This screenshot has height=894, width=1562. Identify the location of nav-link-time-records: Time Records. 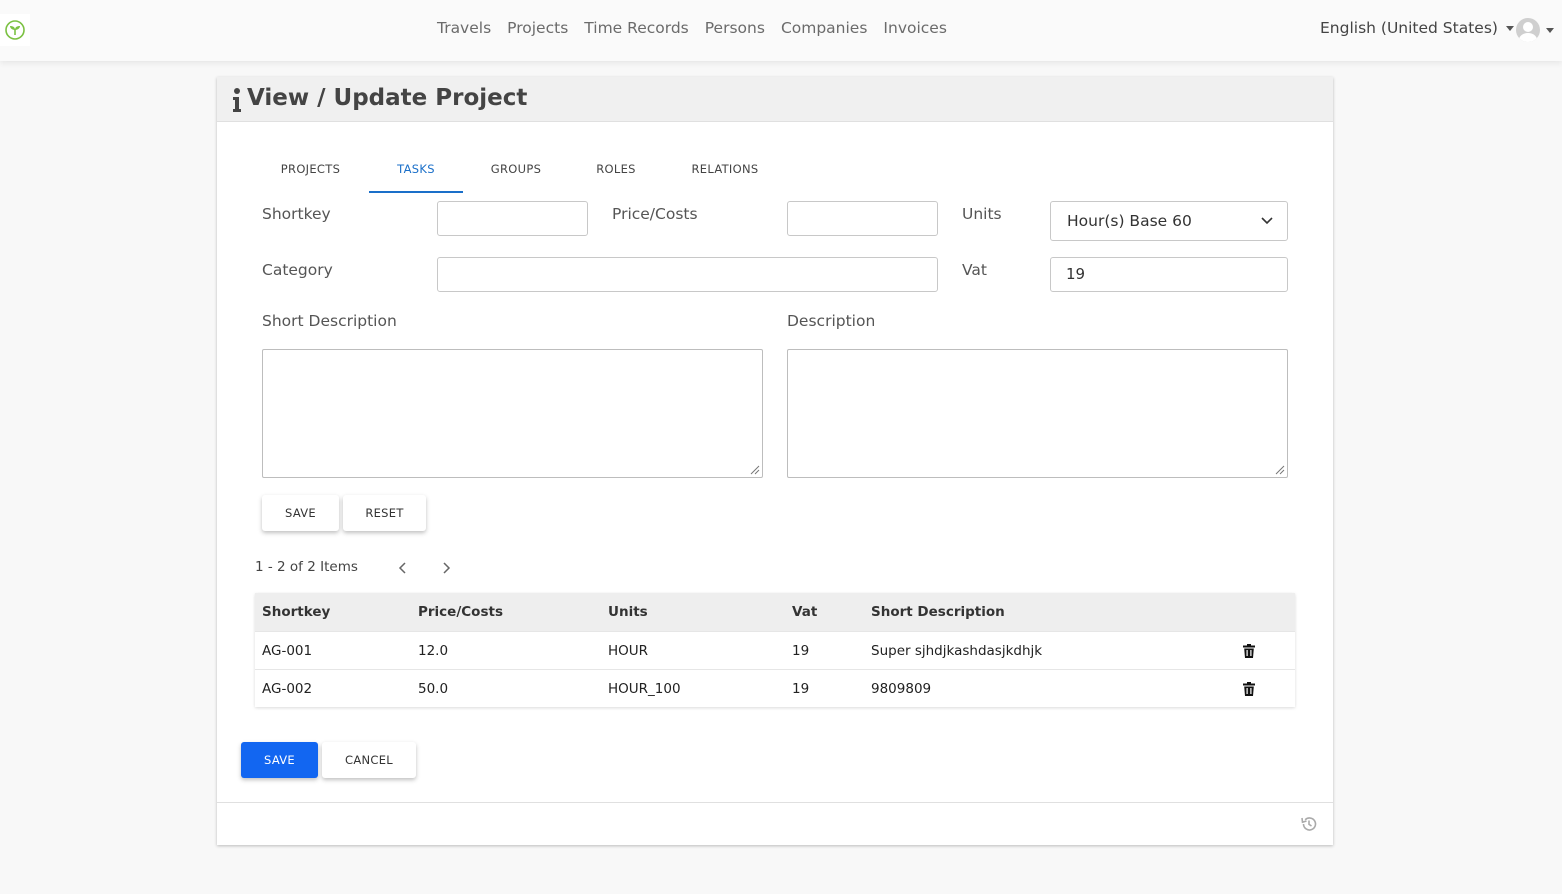
(636, 28).